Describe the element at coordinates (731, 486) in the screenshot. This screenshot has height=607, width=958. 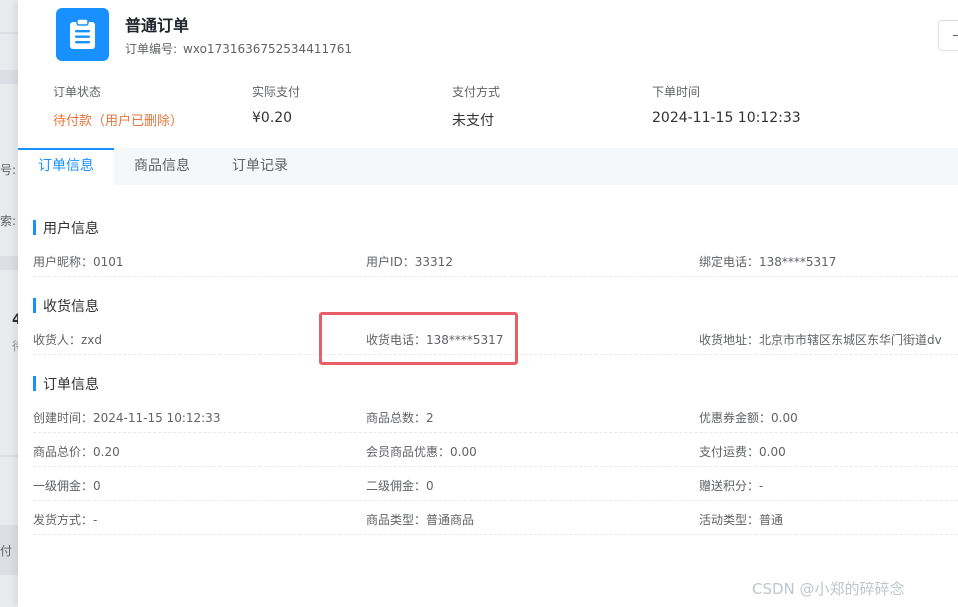
I see `bonus-points: 赠送积分：-` at that location.